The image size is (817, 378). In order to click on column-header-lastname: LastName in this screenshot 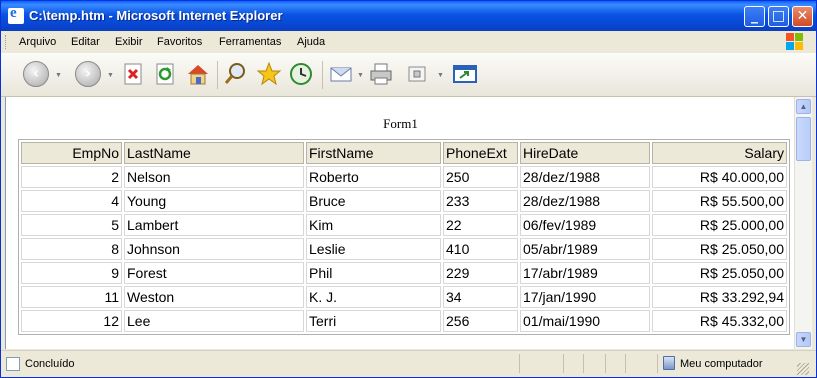, I will do `click(214, 153)`.